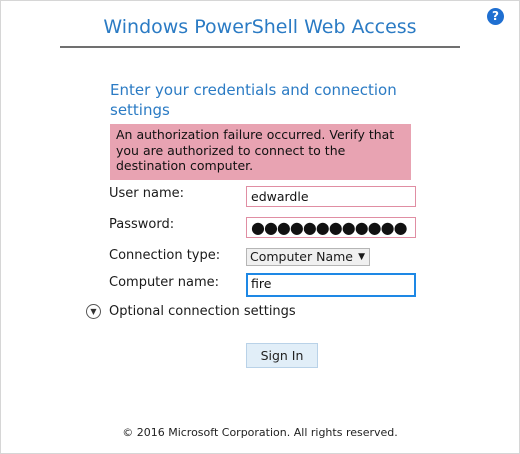 The image size is (520, 454). What do you see at coordinates (331, 285) in the screenshot?
I see `computer-name-field: fire` at bounding box center [331, 285].